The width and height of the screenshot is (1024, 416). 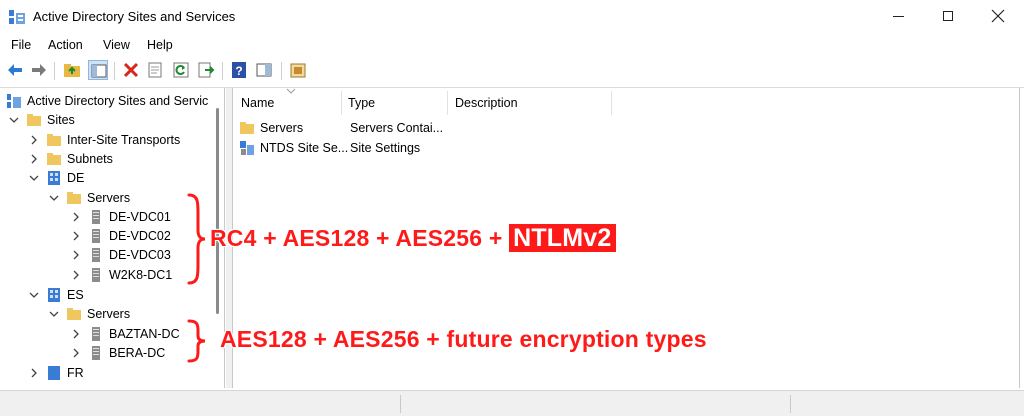 What do you see at coordinates (107, 100) in the screenshot?
I see `tree-root: Active Directory Sites and Servic` at bounding box center [107, 100].